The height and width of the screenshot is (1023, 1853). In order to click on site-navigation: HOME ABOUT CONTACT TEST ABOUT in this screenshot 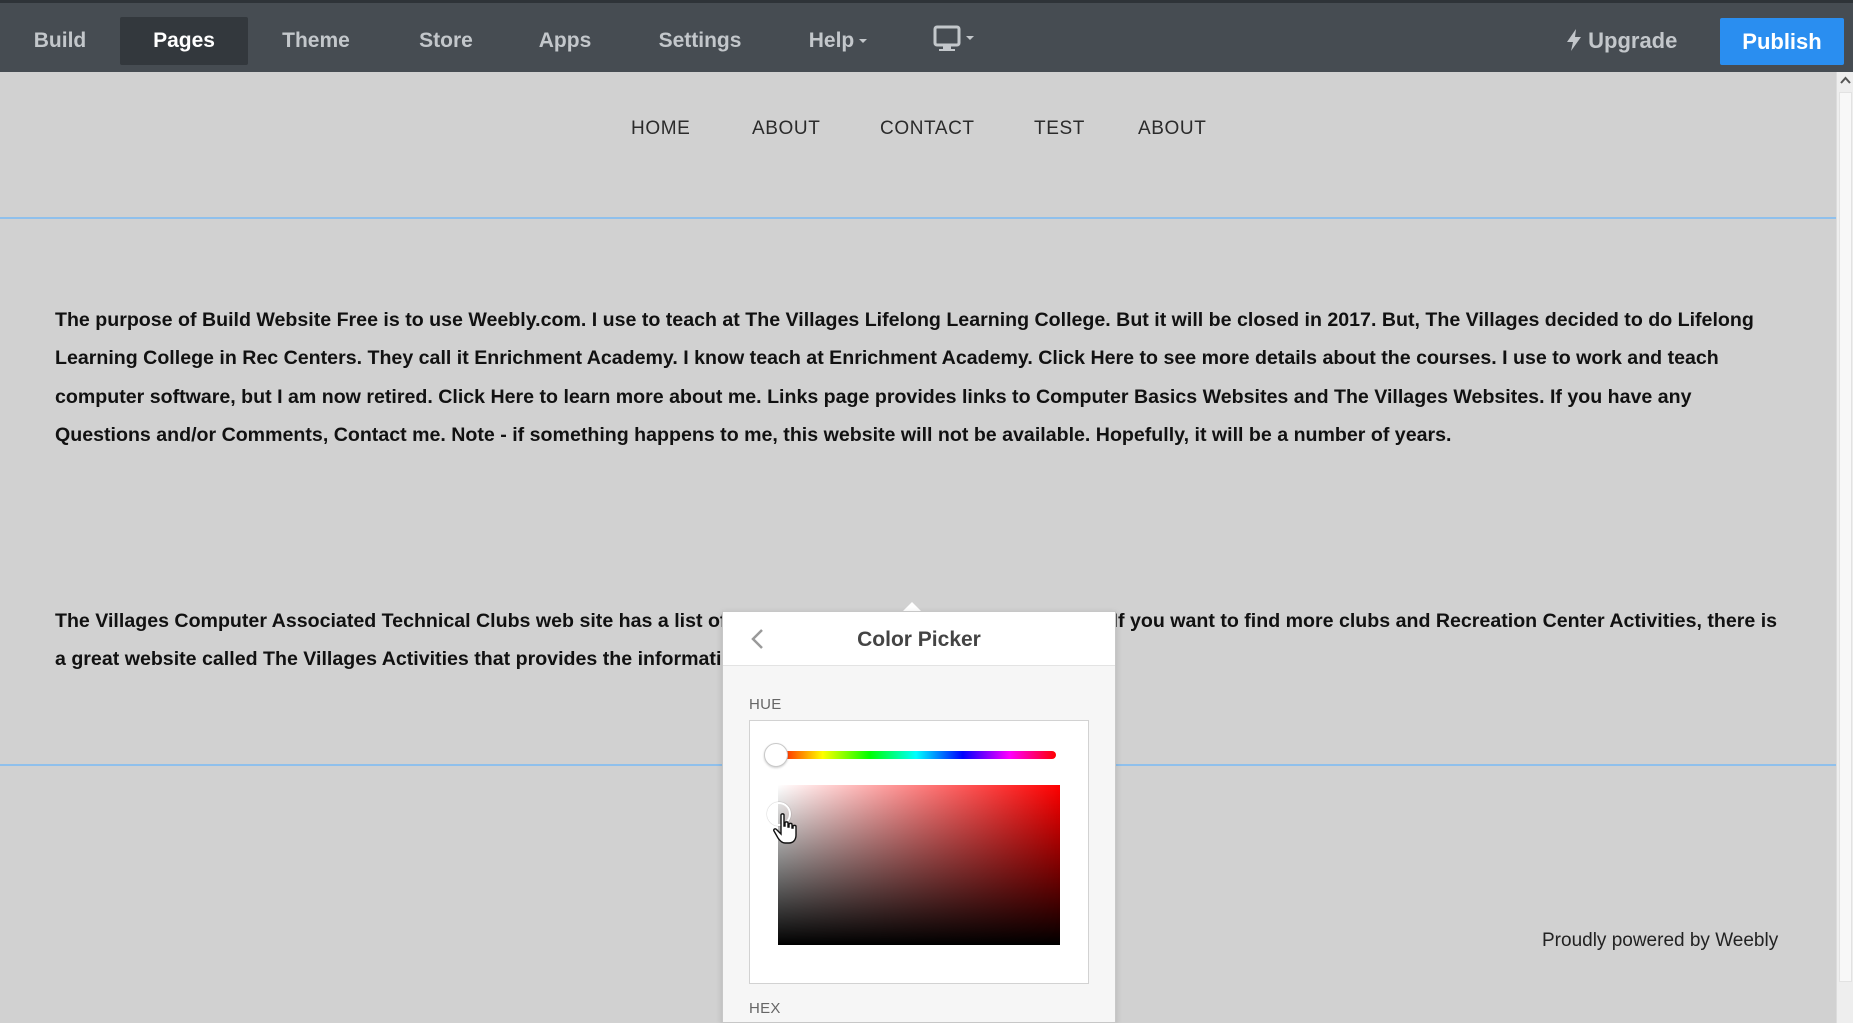, I will do `click(918, 133)`.